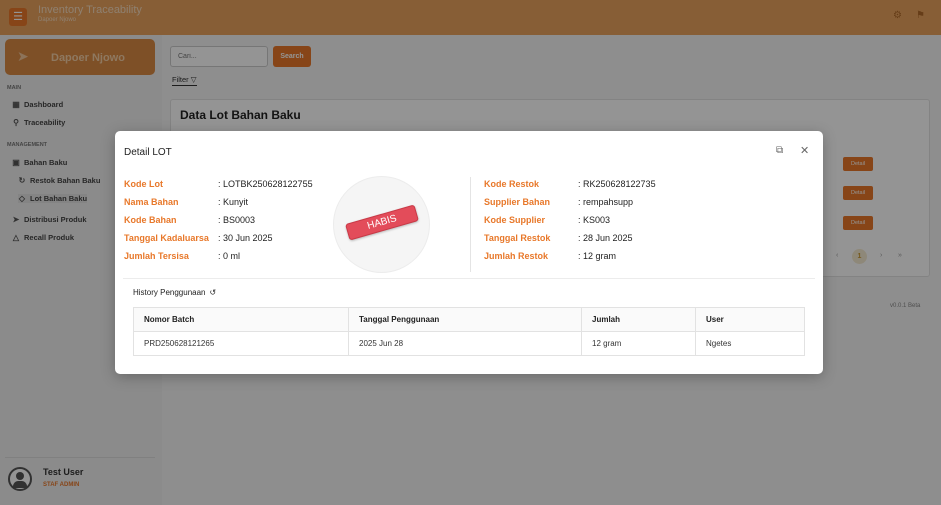  I want to click on column-header: Nomor Batch, so click(241, 319).